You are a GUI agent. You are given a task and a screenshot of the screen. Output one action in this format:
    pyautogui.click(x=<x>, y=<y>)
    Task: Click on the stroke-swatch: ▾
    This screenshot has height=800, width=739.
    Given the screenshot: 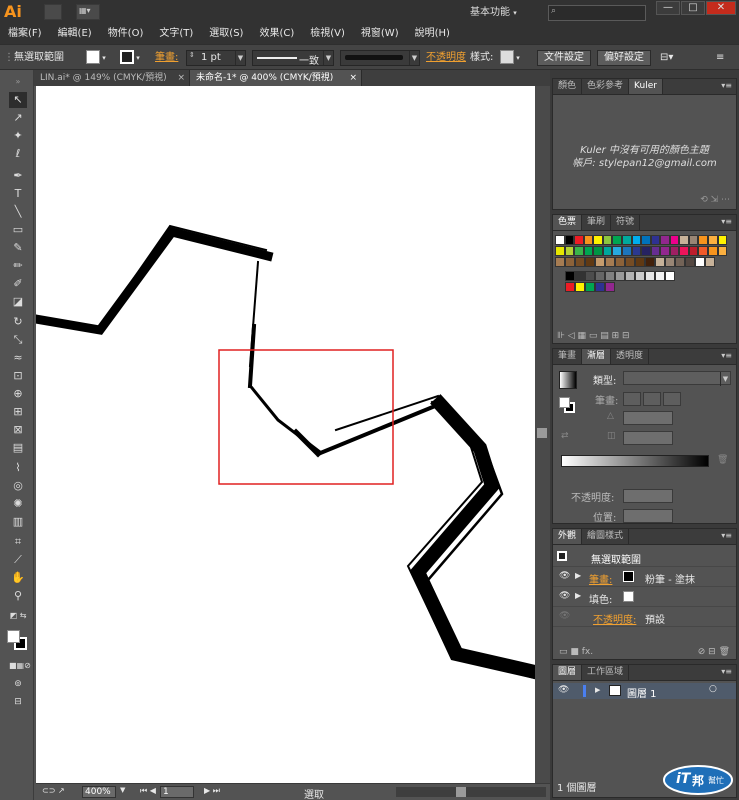 What is the action you would take?
    pyautogui.click(x=130, y=58)
    